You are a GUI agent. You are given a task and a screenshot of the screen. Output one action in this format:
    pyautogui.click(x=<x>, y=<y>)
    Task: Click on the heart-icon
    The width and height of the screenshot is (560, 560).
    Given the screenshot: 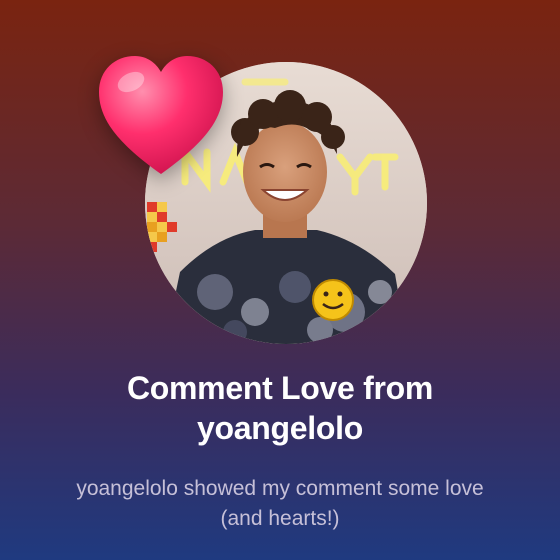 What is the action you would take?
    pyautogui.click(x=161, y=115)
    